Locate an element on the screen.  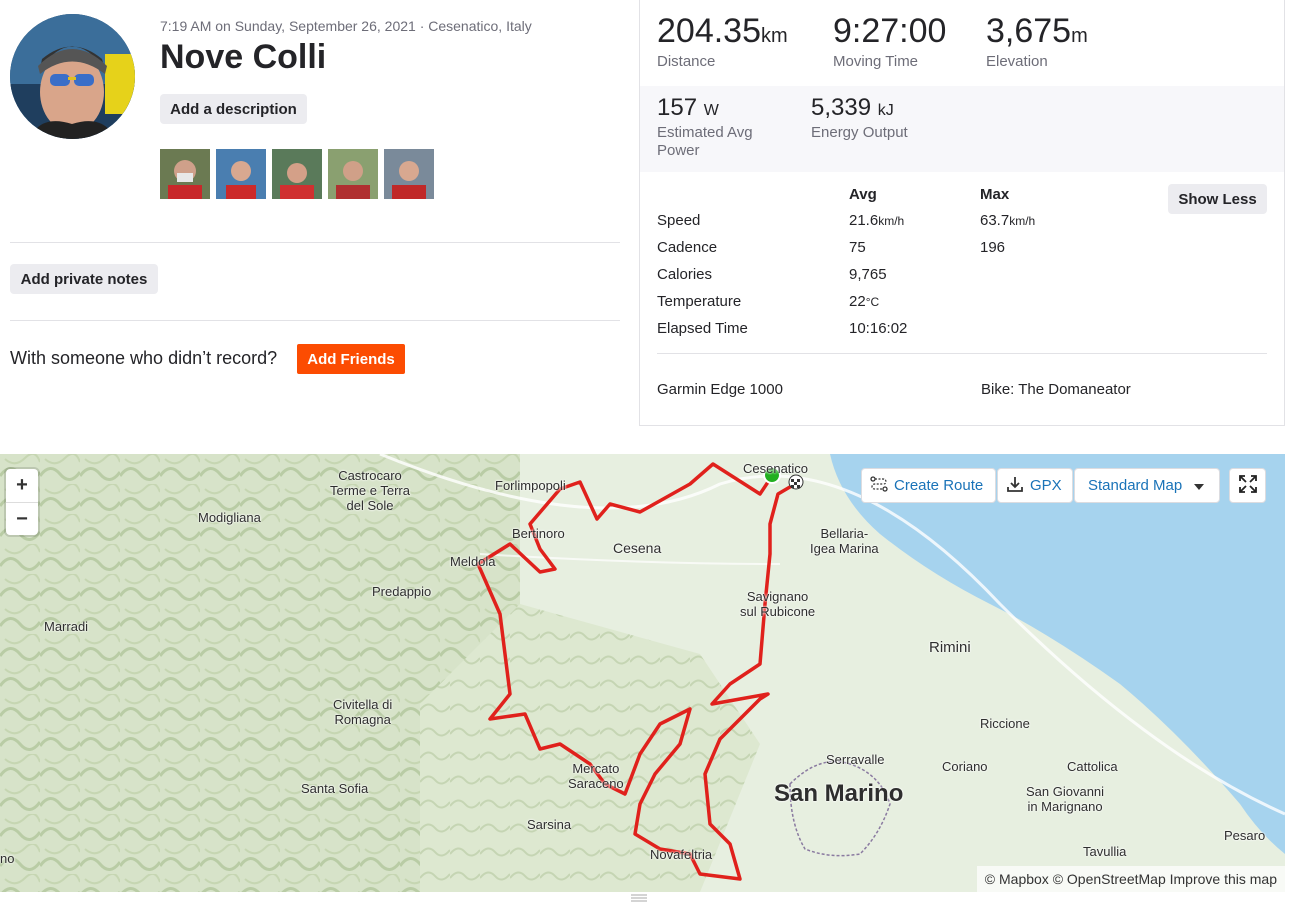
add-private-notes-button: Add private notes is located at coordinates (84, 279).